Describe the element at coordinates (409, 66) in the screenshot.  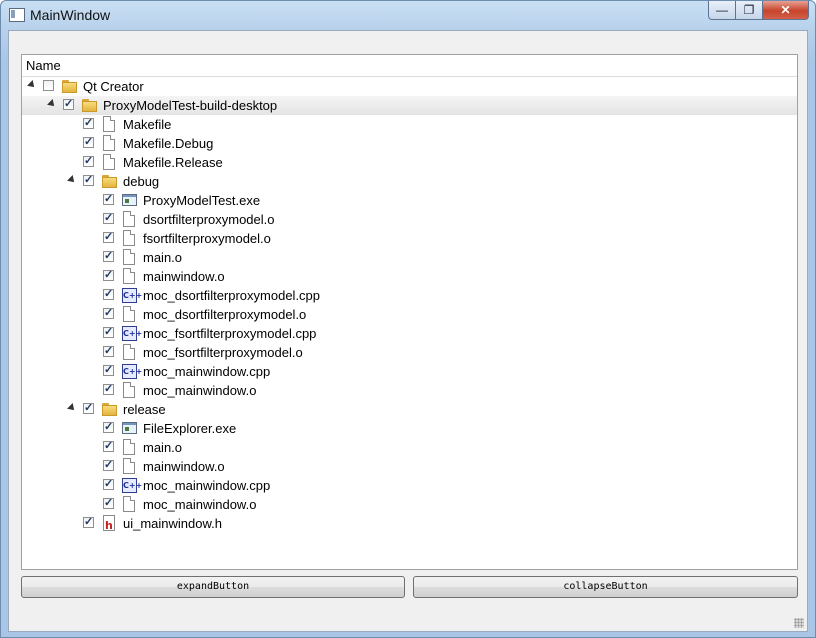
I see `column-header-name: Name` at that location.